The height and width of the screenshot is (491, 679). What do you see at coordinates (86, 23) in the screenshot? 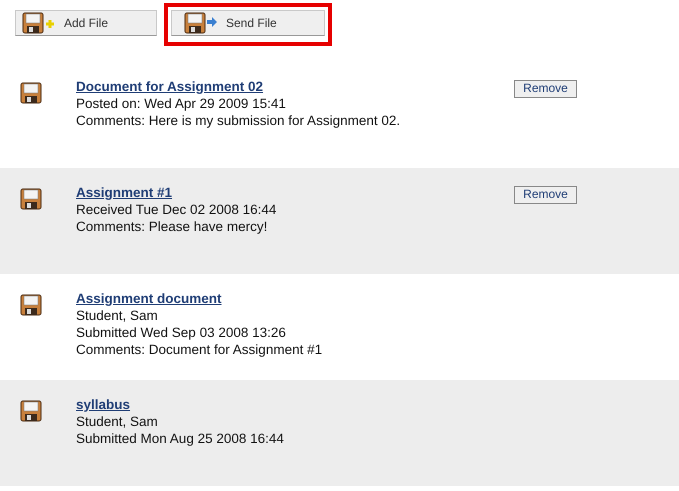
I see `add-file-button: Add File` at bounding box center [86, 23].